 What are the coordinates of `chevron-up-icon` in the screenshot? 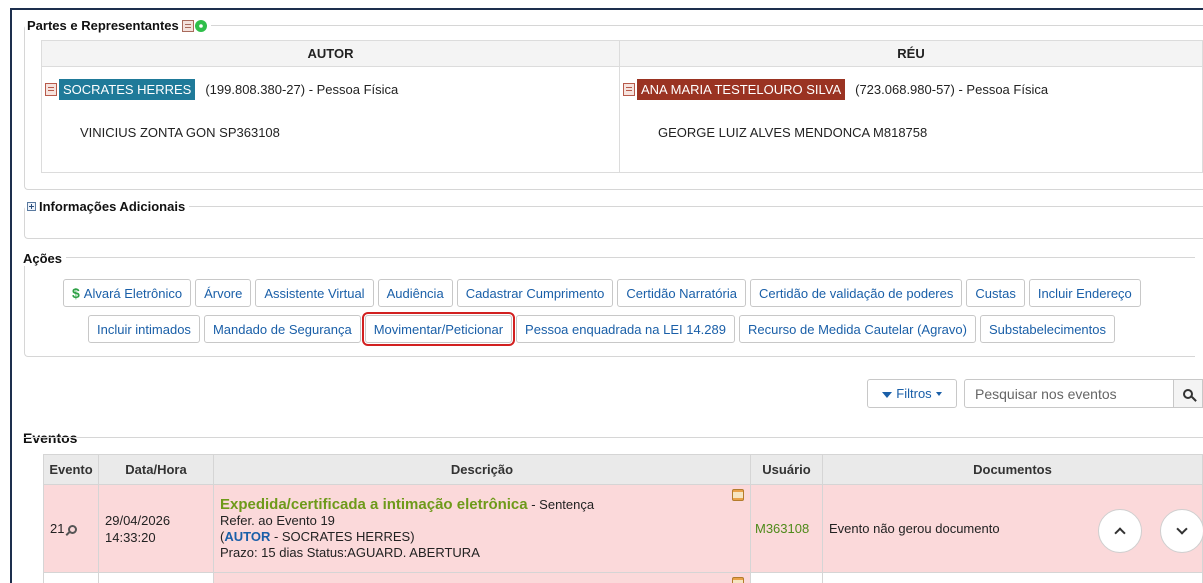 It's located at (1120, 533).